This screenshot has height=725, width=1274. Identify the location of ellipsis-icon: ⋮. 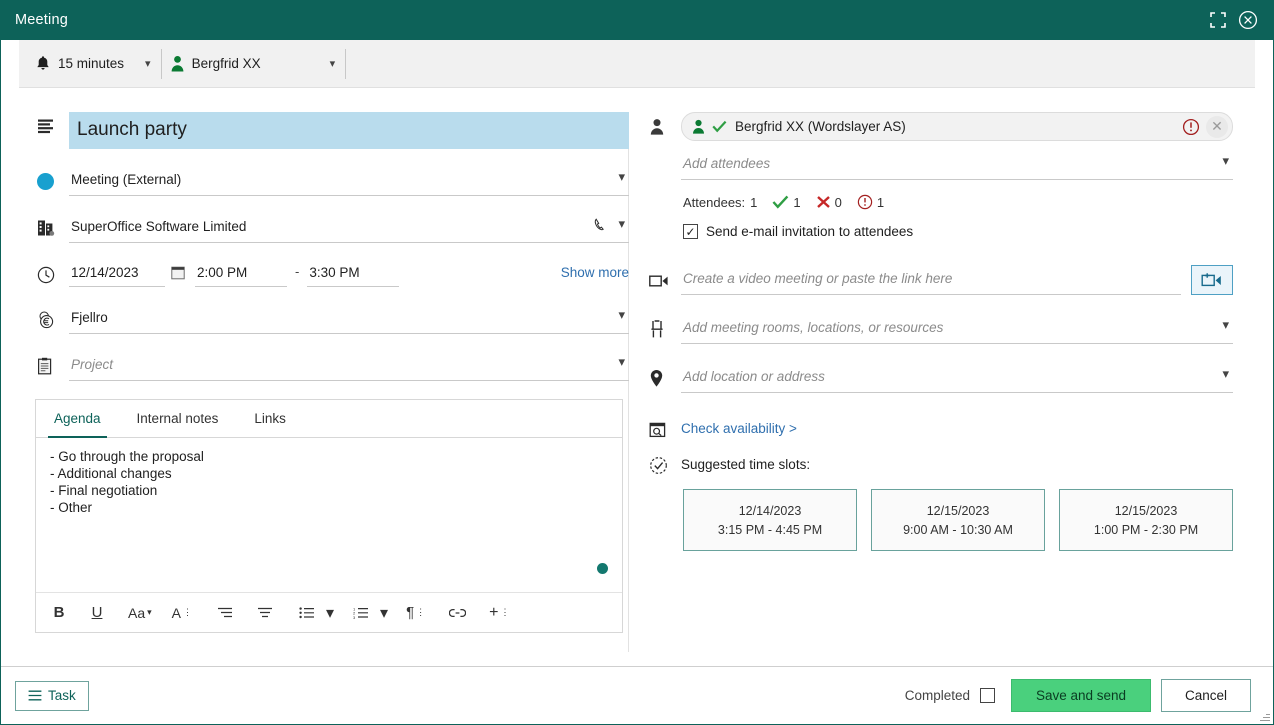
(505, 612).